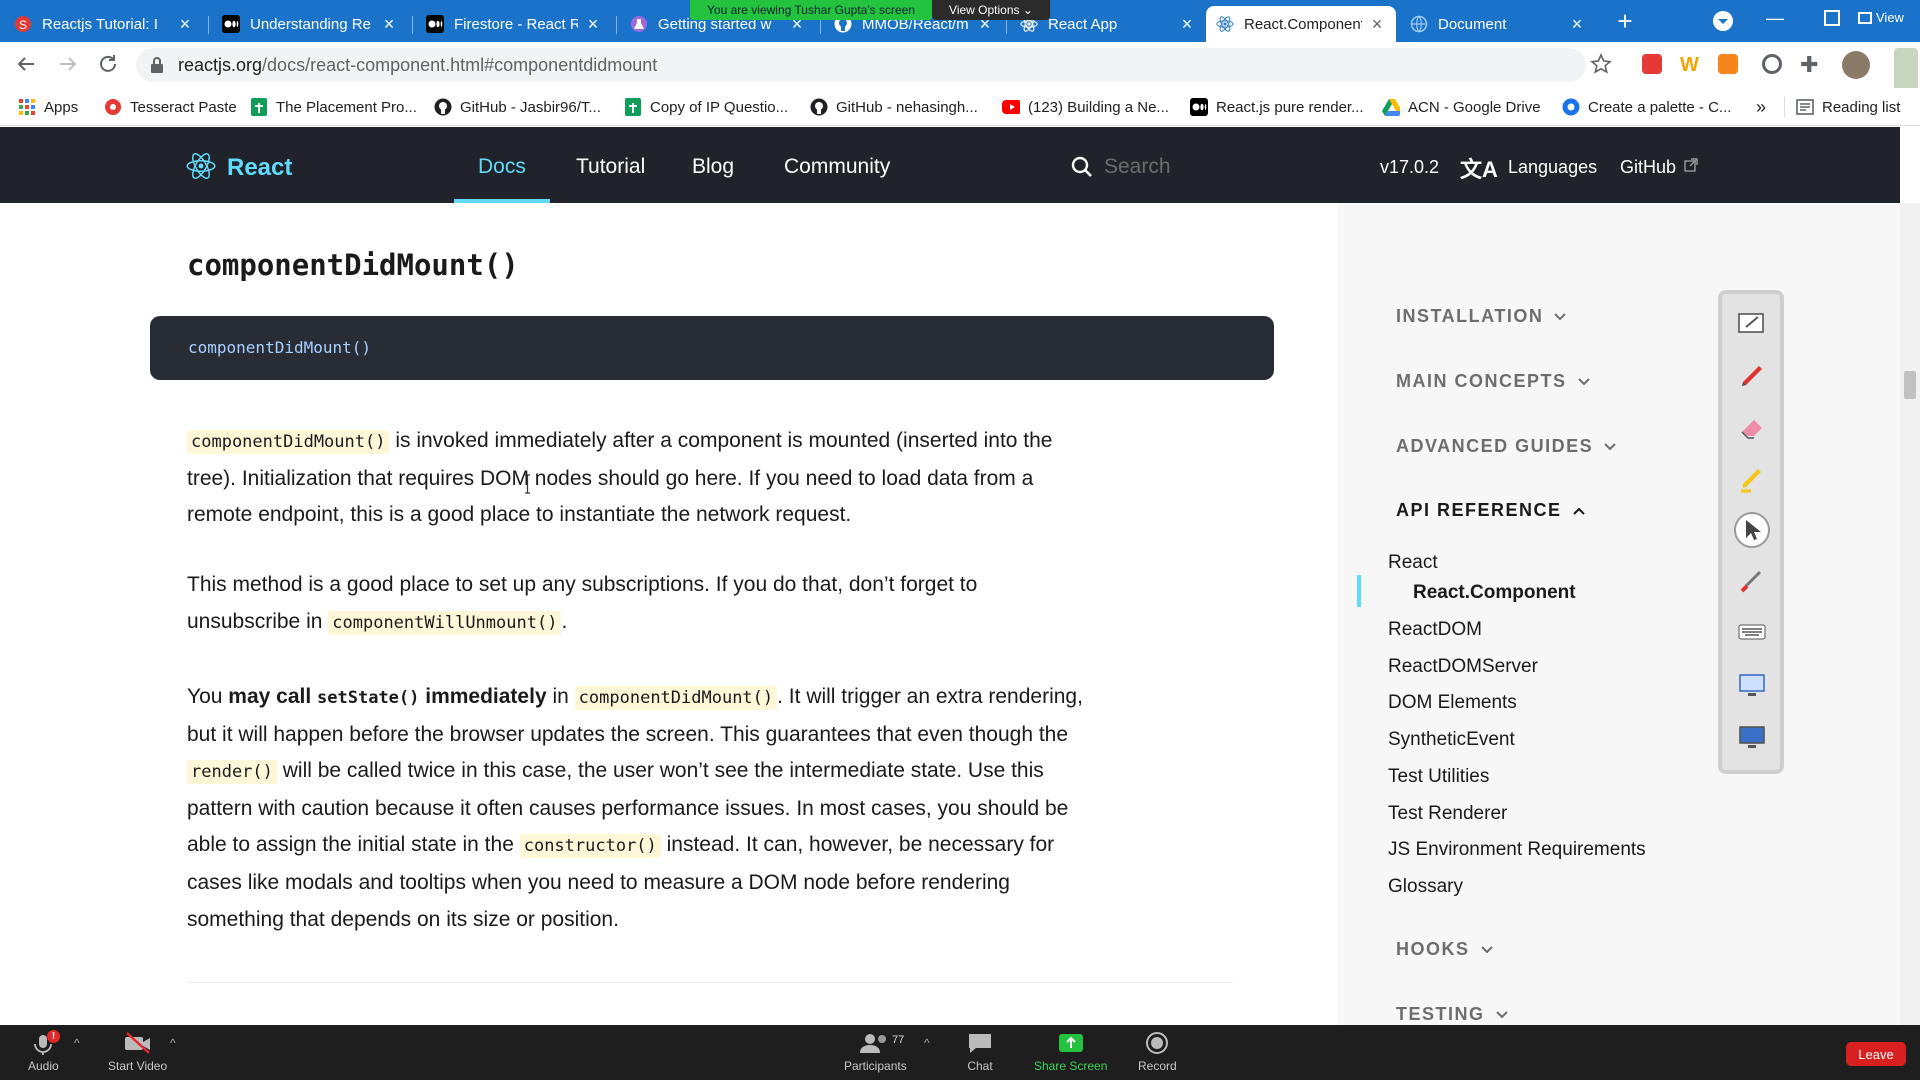 The image size is (1920, 1080). What do you see at coordinates (53, 1036) in the screenshot?
I see `audio-warning-badge-label: !` at bounding box center [53, 1036].